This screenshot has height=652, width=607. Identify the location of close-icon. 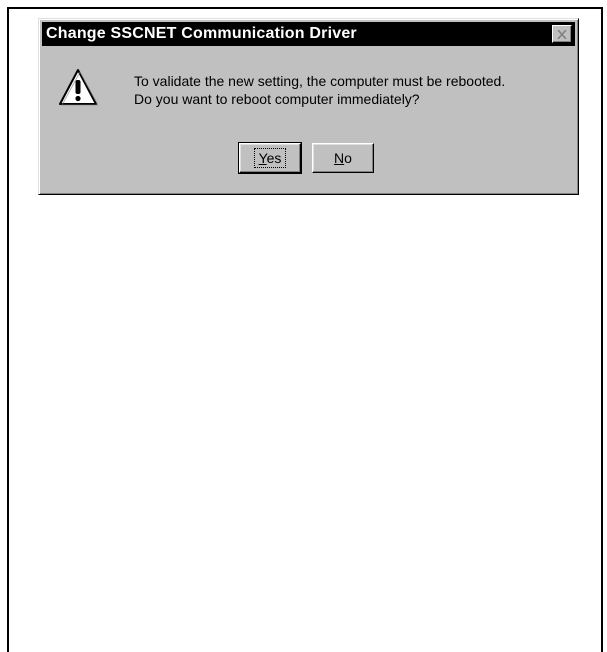
(562, 34).